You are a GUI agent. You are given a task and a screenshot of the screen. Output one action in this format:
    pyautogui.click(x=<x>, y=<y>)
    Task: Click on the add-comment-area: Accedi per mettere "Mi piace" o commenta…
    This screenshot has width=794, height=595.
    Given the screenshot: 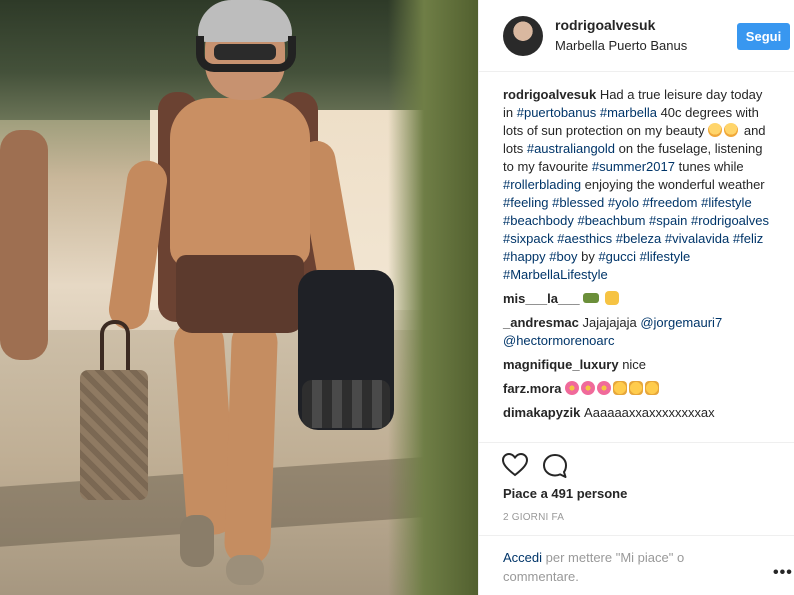 What is the action you would take?
    pyautogui.click(x=636, y=565)
    